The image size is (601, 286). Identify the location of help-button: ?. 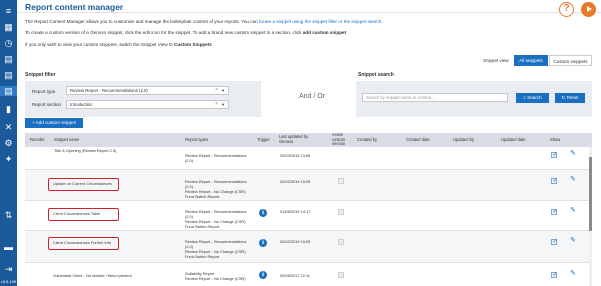
(566, 9).